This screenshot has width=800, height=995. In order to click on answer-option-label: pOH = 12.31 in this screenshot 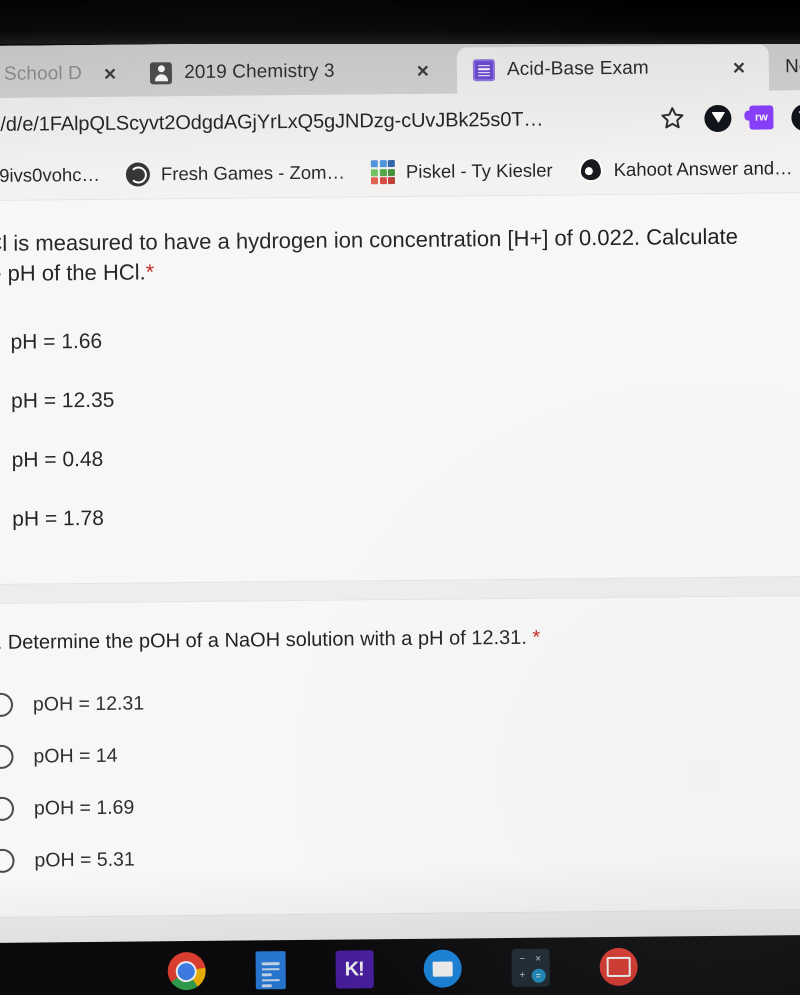, I will do `click(88, 704)`.